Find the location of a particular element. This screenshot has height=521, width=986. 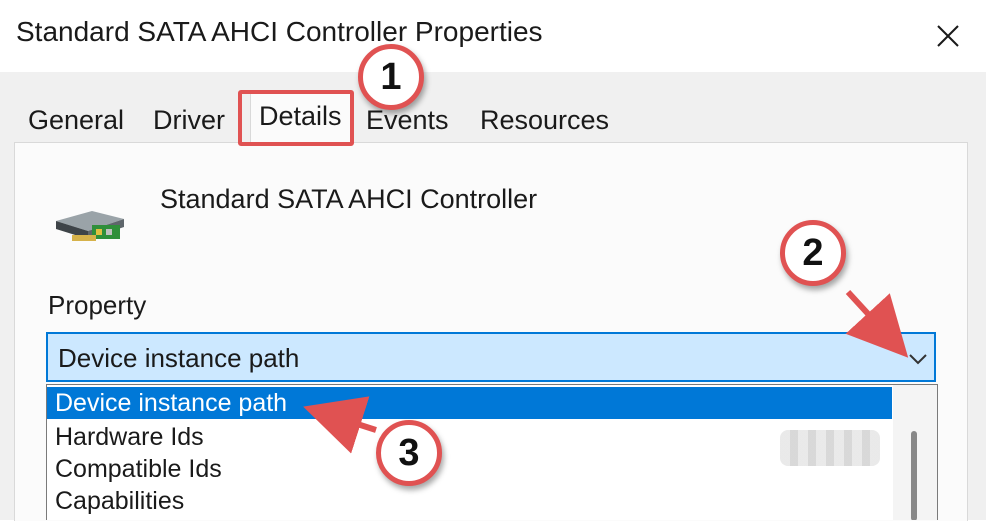

annotation-badge-1: 1 is located at coordinates (391, 77).